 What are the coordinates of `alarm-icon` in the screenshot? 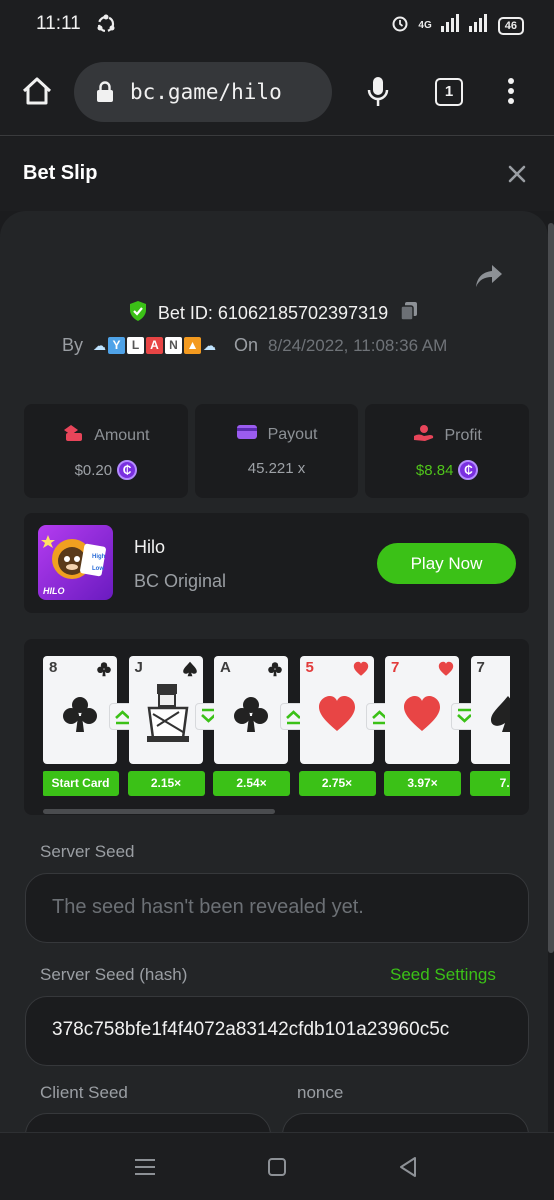 It's located at (400, 25).